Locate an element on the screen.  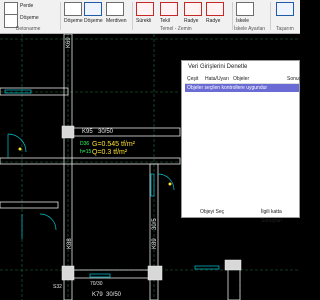
surekli-temel-button: Sürekli is located at coordinates (147, 13).